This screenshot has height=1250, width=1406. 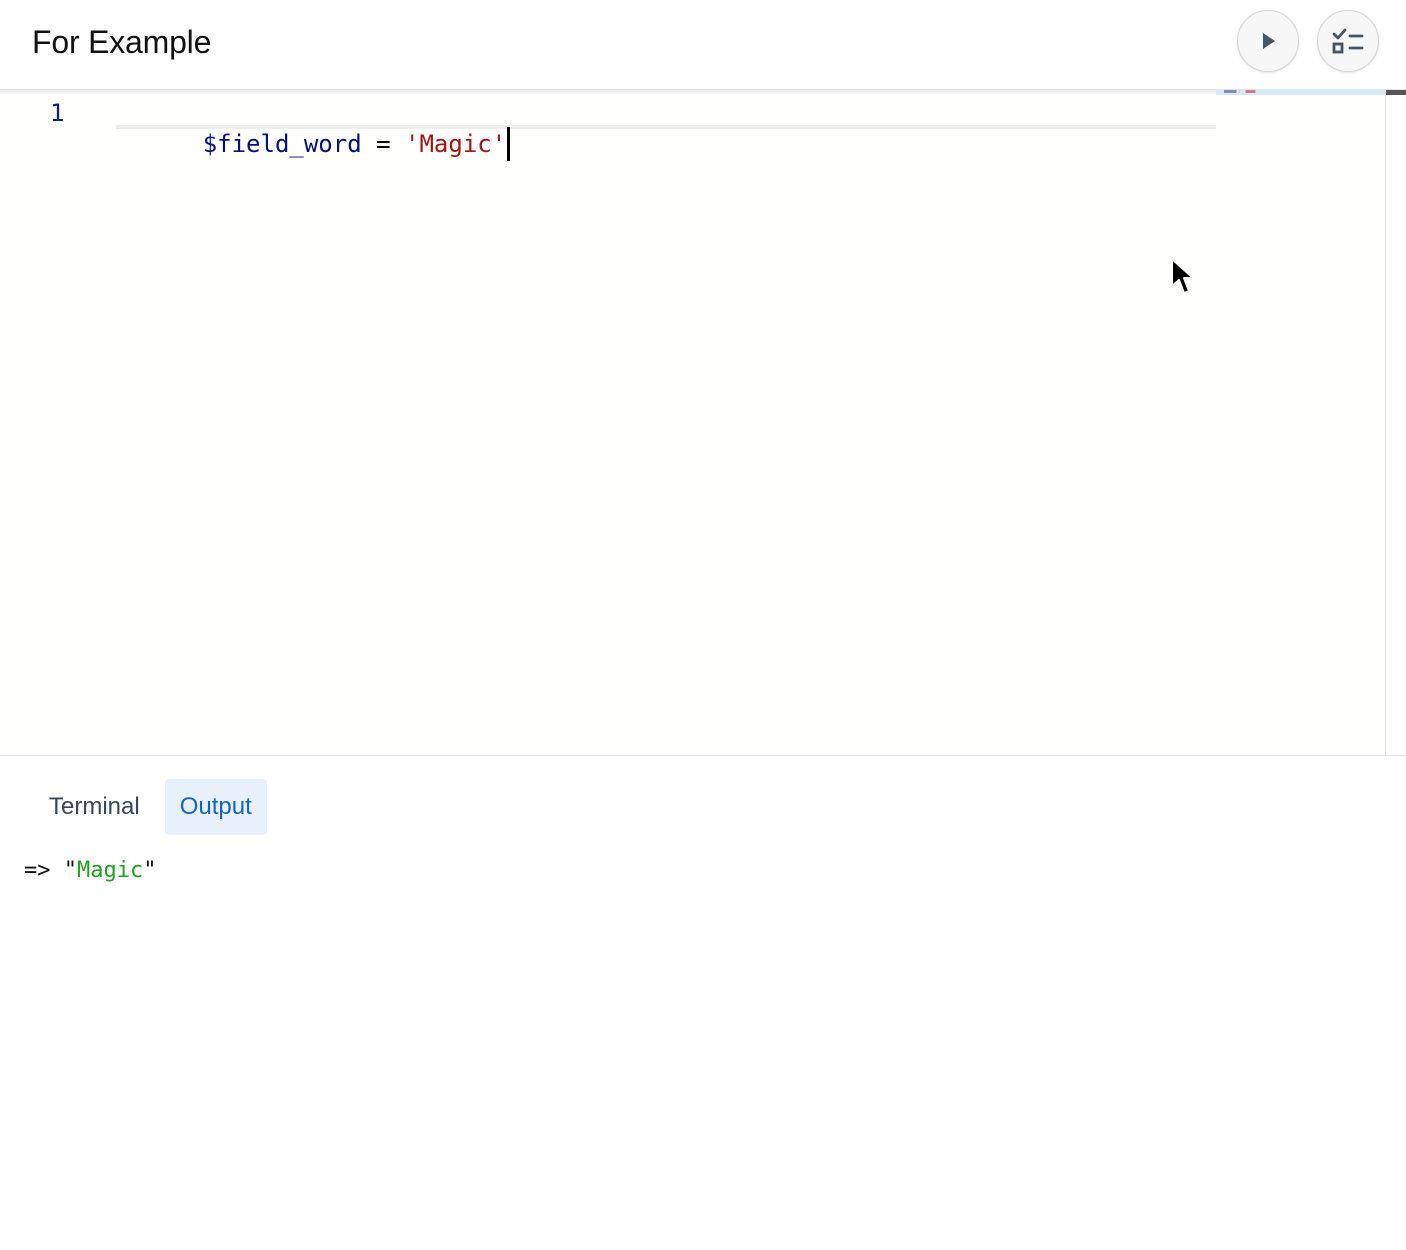 I want to click on example-header: For Example, so click(x=703, y=45).